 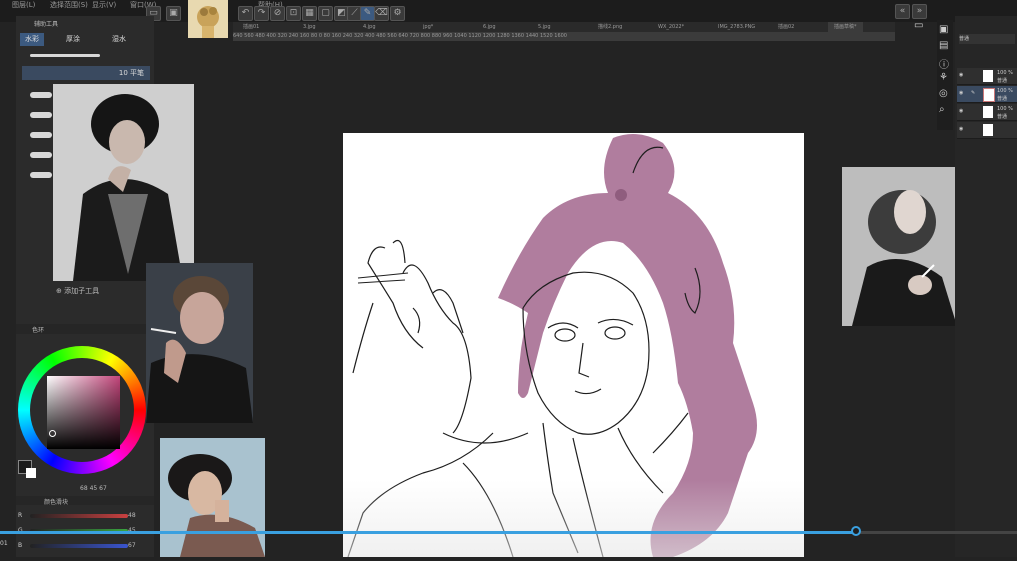 What do you see at coordinates (103, 488) in the screenshot?
I see `brightness-value: 67` at bounding box center [103, 488].